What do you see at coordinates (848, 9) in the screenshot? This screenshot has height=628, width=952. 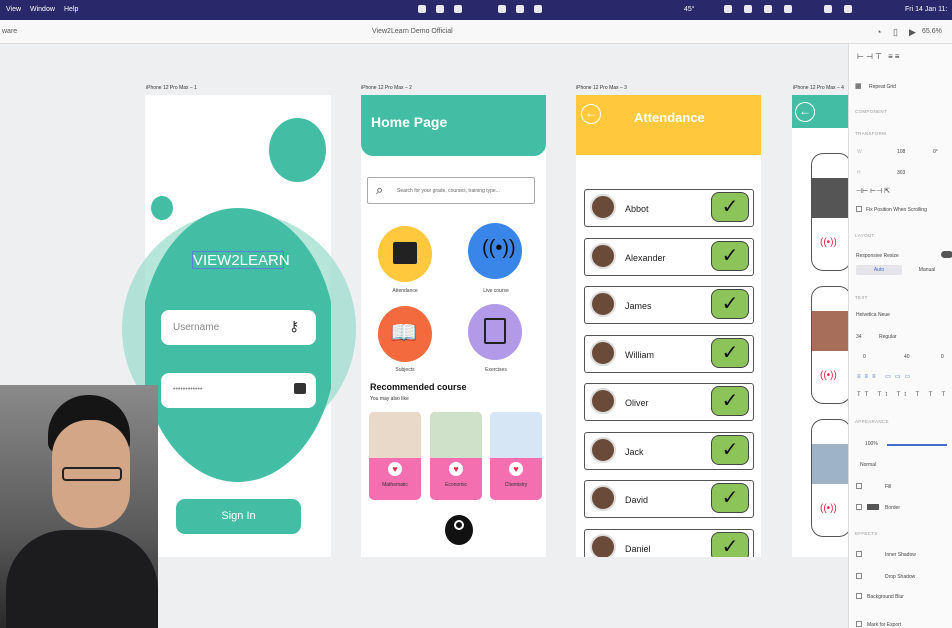 I see `search-icon` at bounding box center [848, 9].